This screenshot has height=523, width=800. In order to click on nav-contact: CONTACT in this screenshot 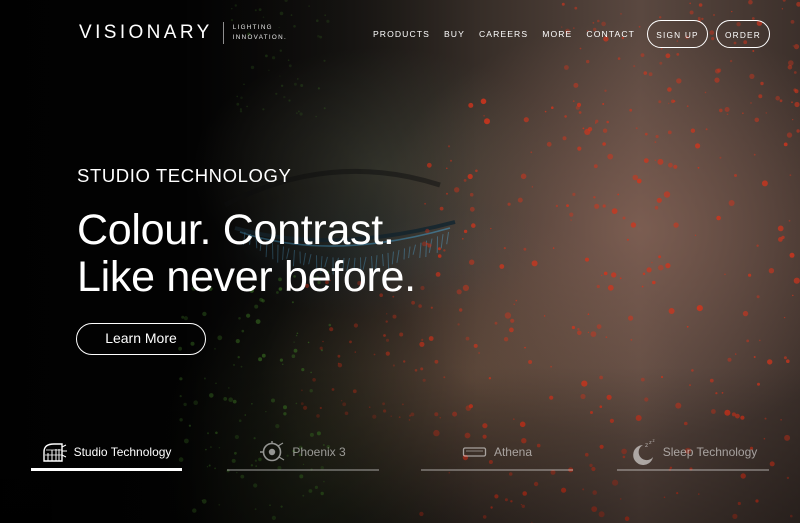, I will do `click(610, 34)`.